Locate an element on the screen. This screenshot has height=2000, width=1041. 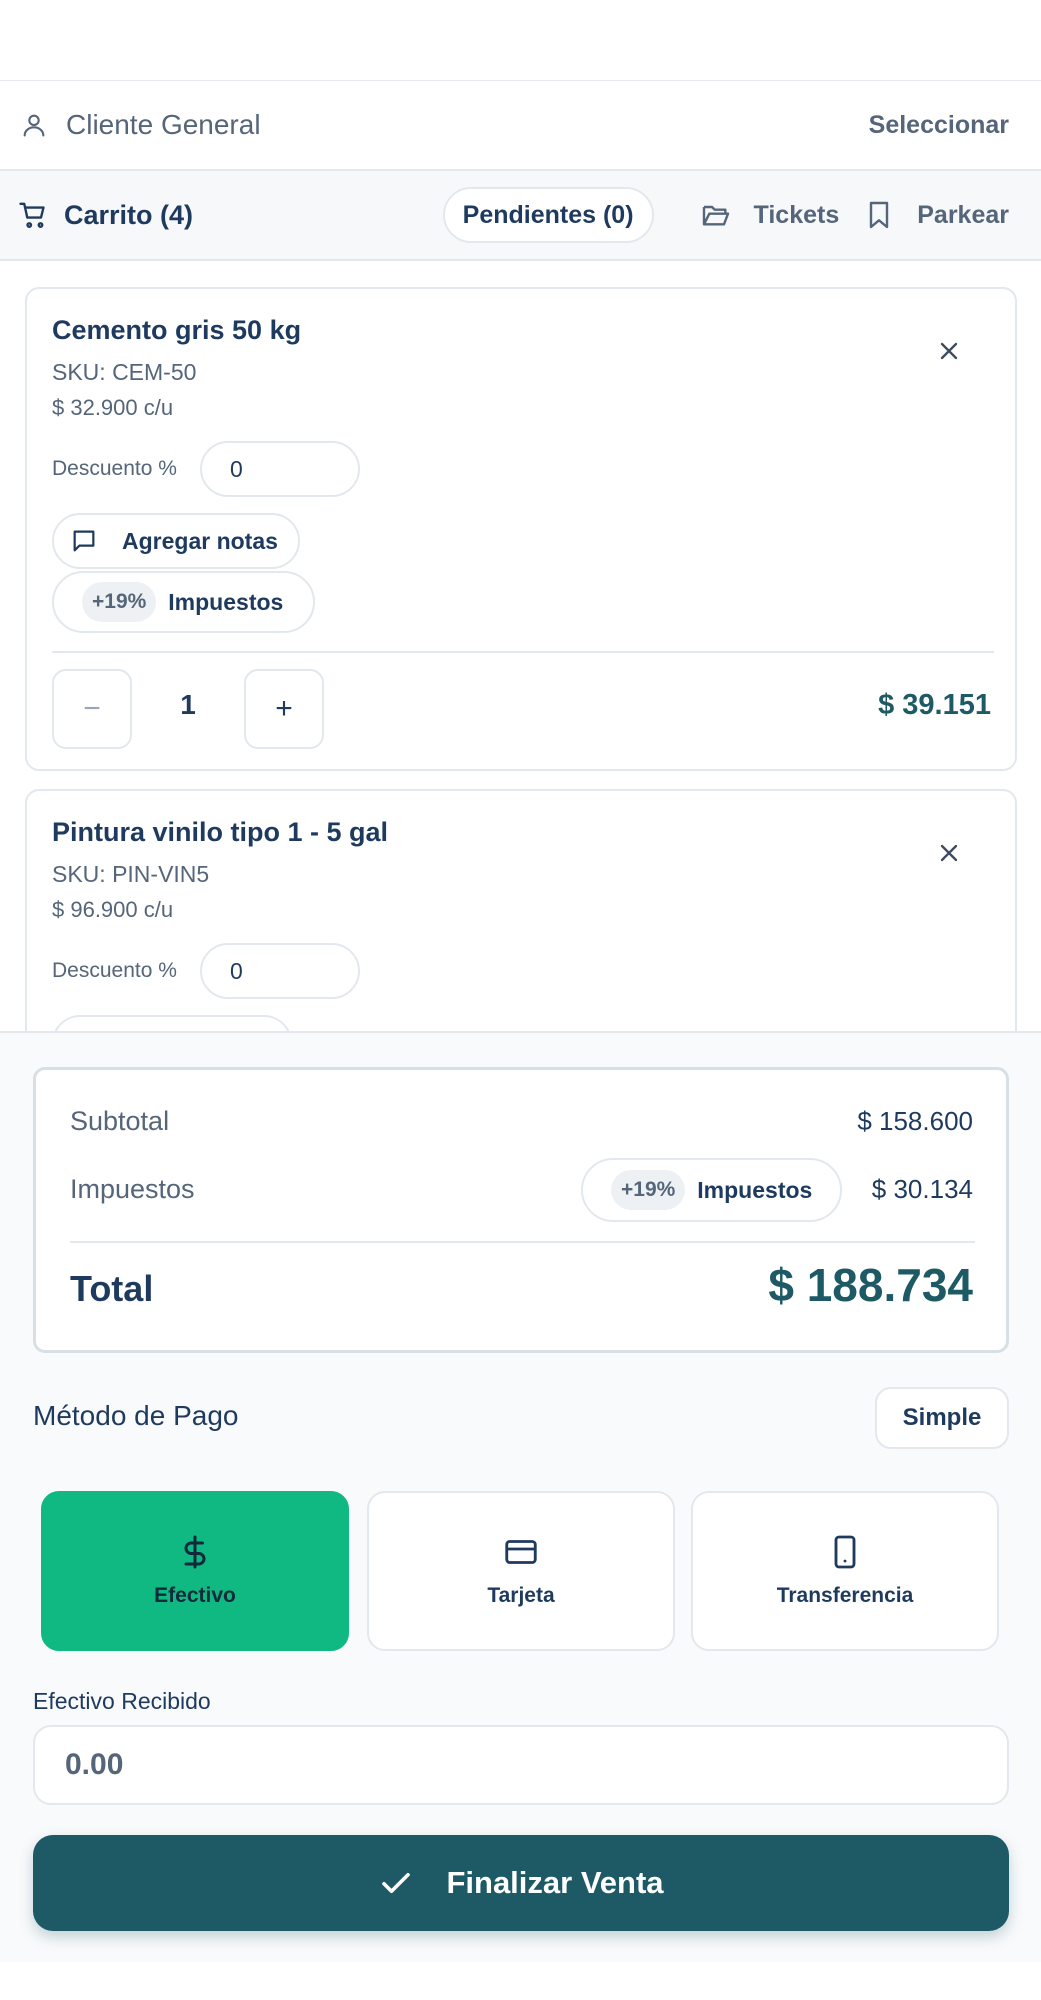
tickets-button: Tickets is located at coordinates (770, 215).